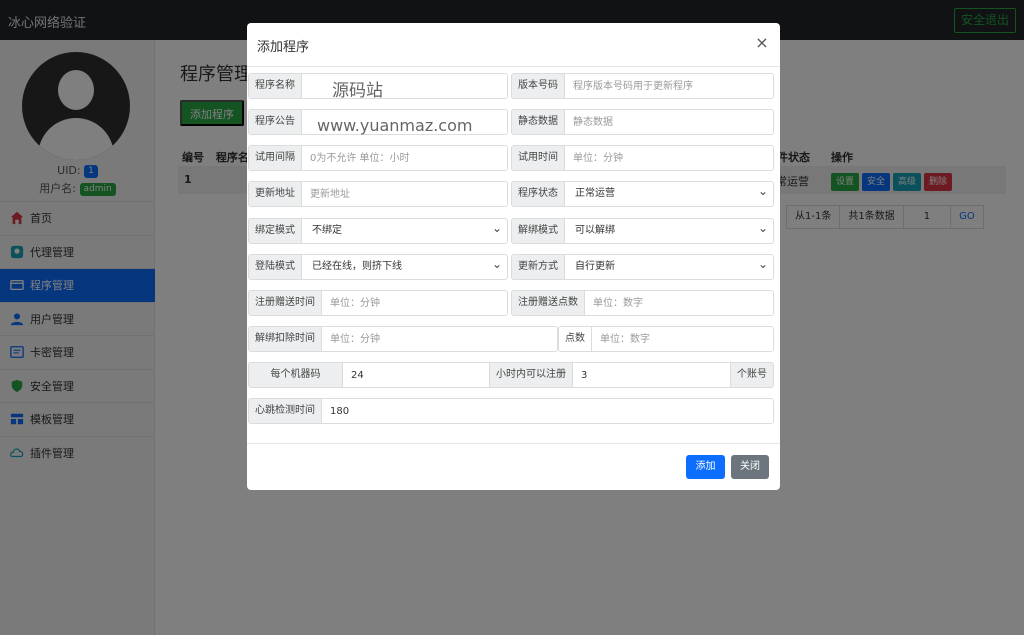 This screenshot has width=1024, height=635. Describe the element at coordinates (283, 47) in the screenshot. I see `modal-title: 添加程序` at that location.